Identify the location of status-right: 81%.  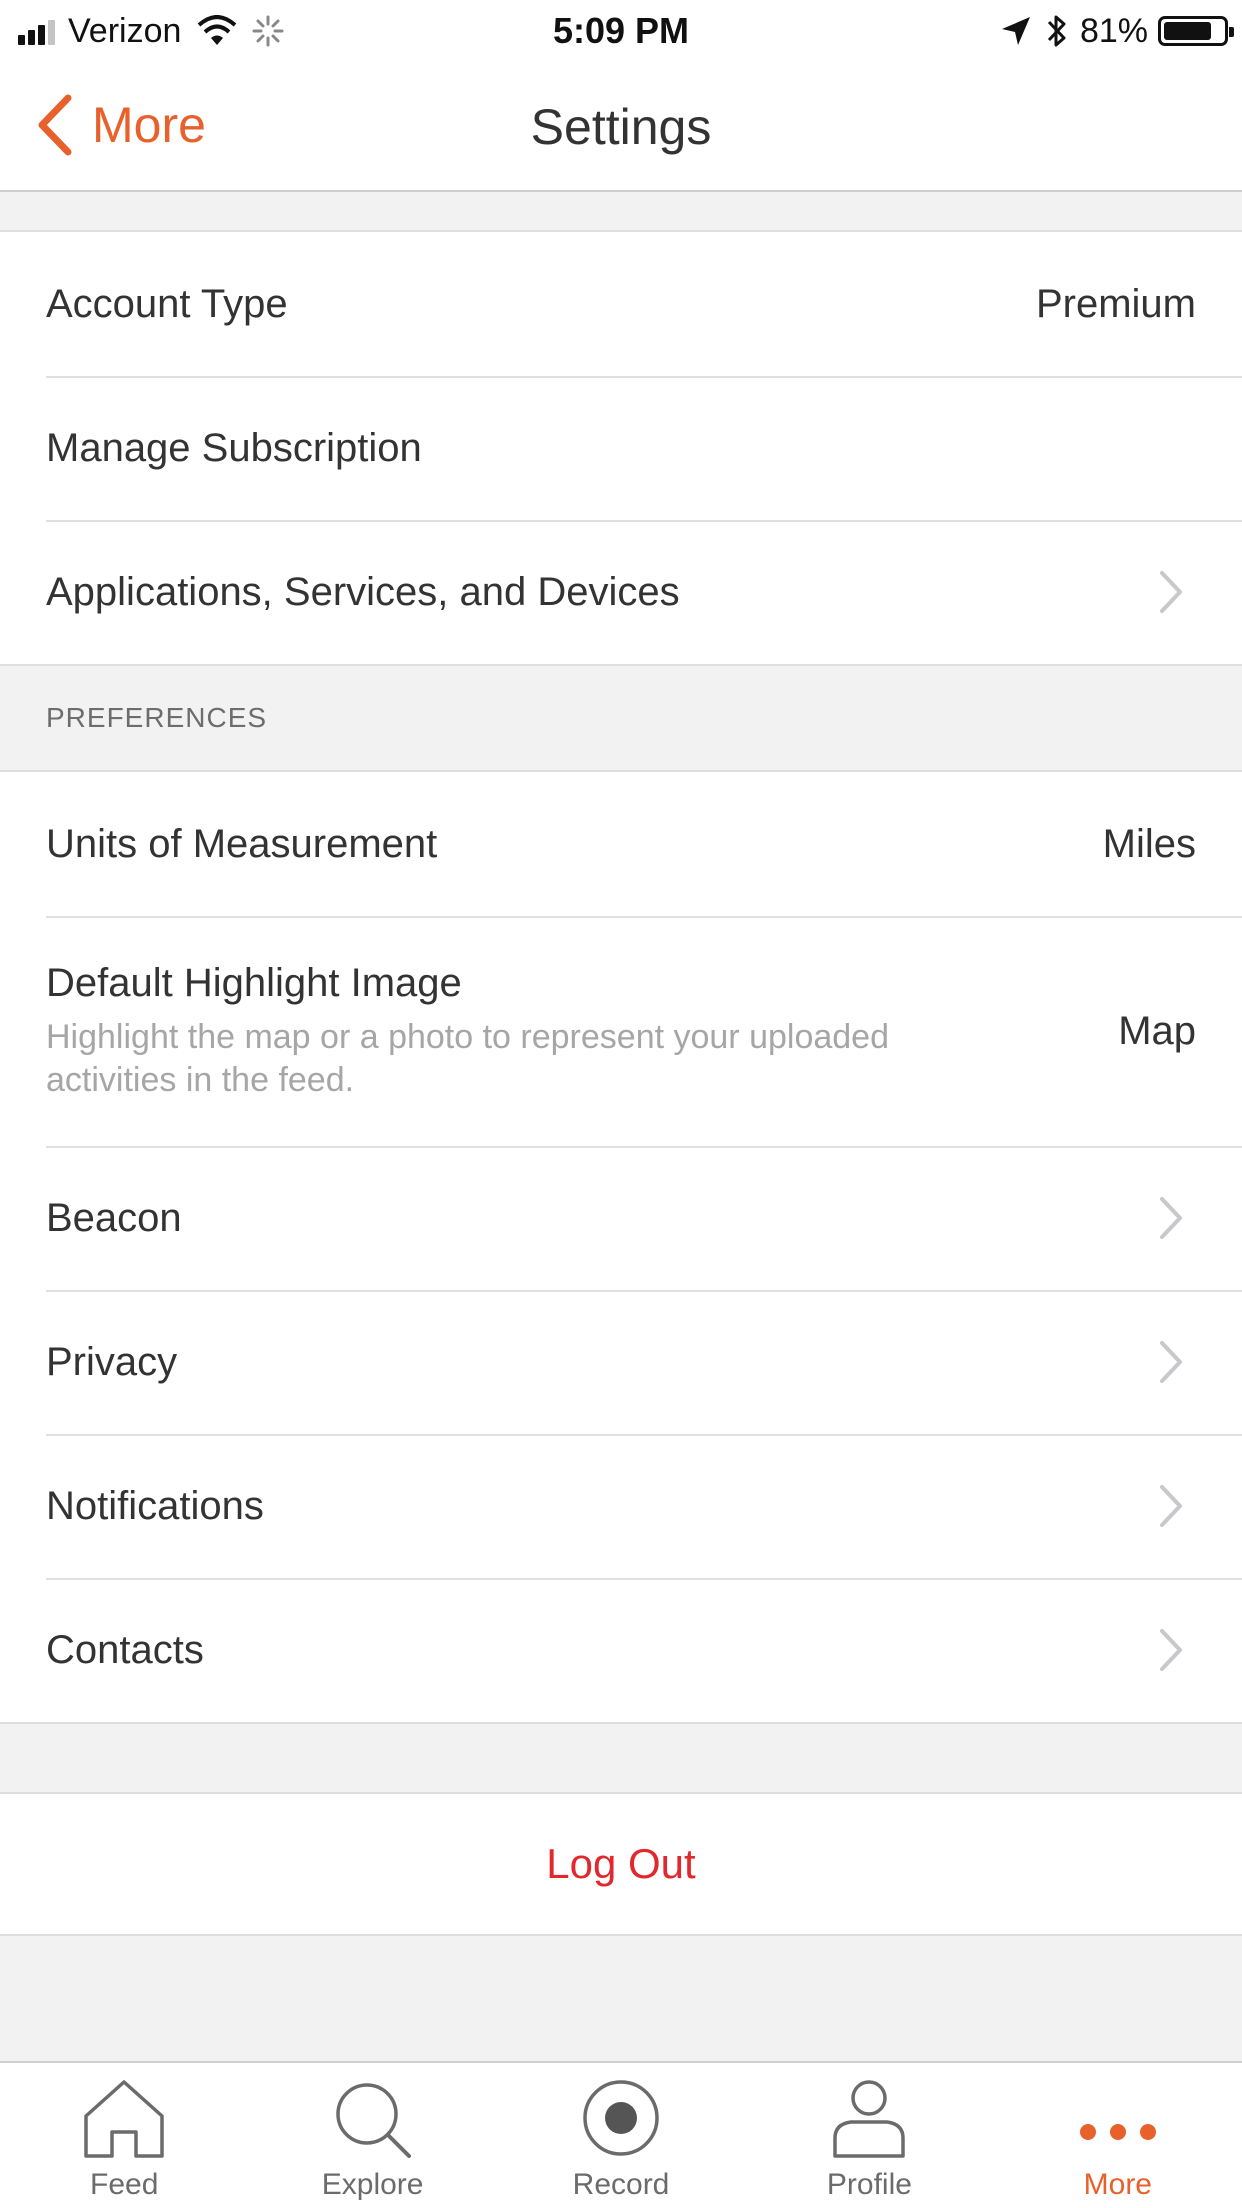
(1117, 31).